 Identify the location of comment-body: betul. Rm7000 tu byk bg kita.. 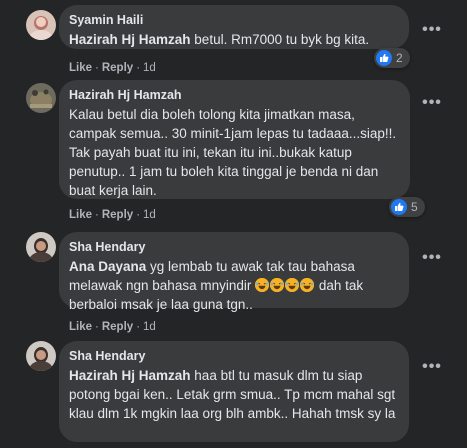
(280, 39).